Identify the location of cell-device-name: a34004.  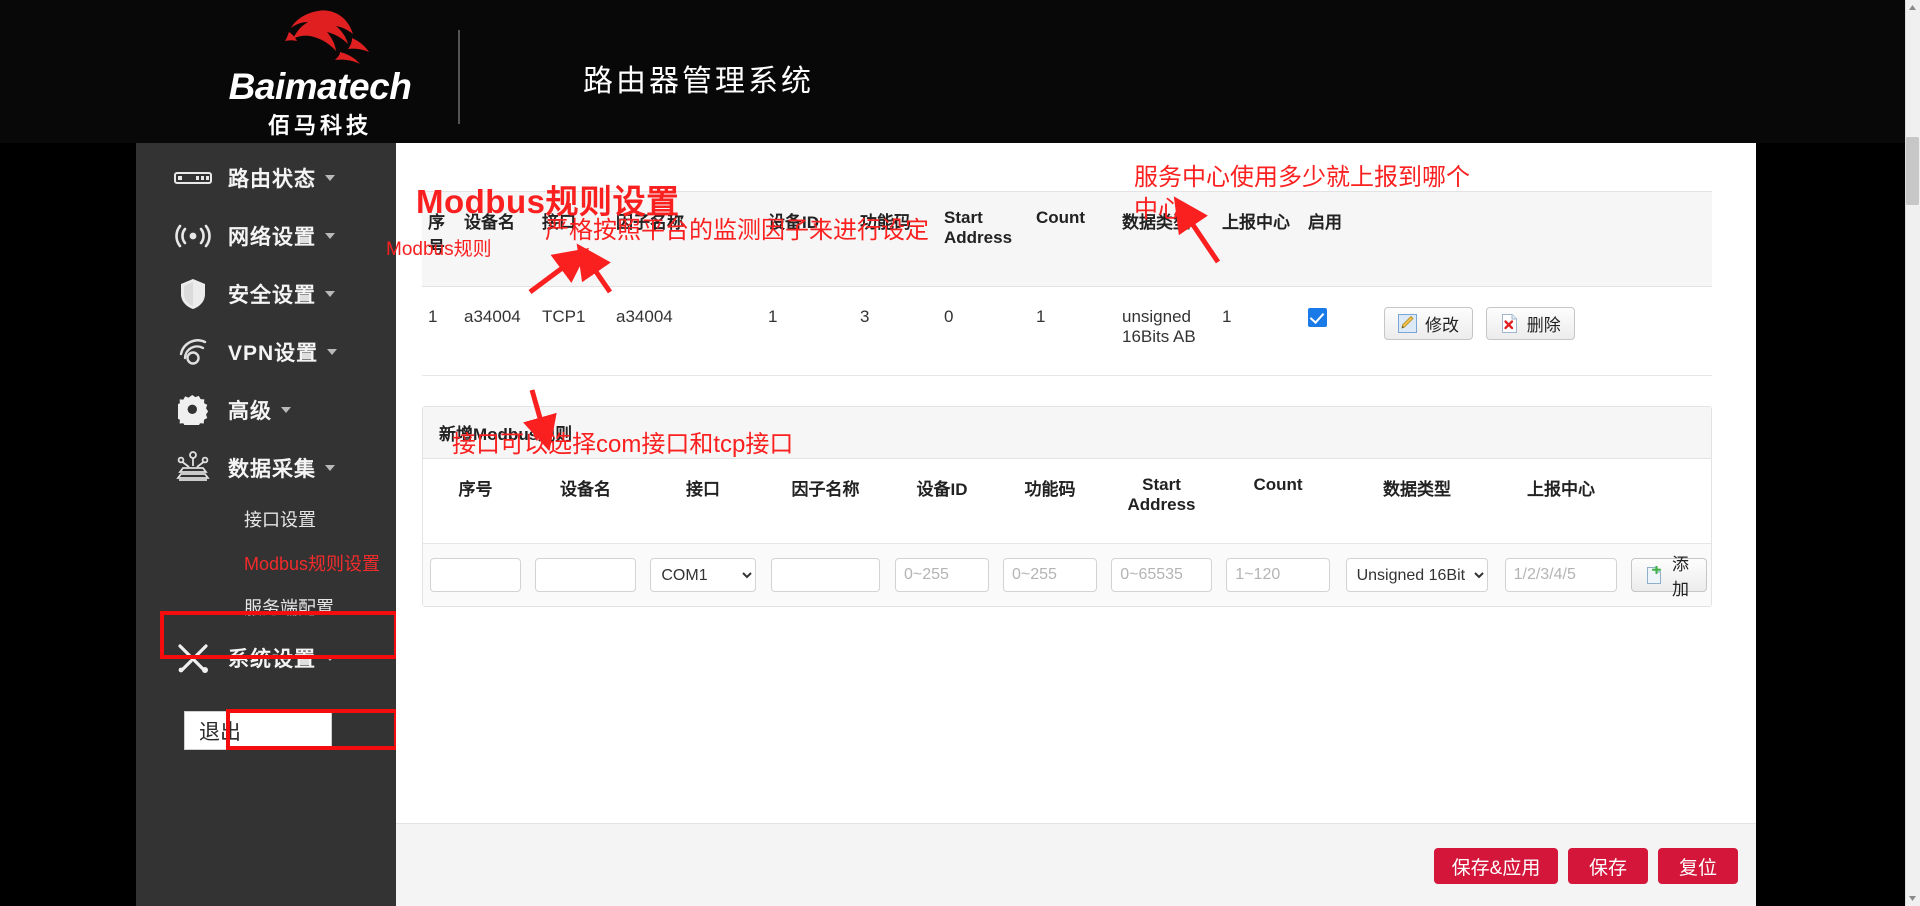
(497, 331).